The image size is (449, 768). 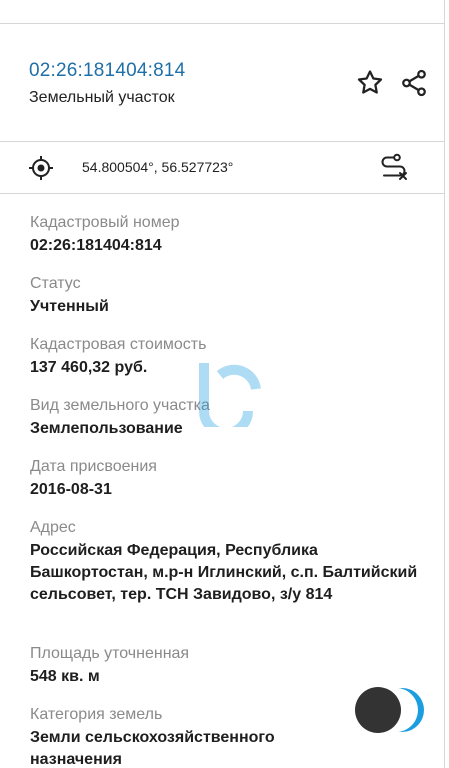 I want to click on share-icon, so click(x=414, y=83).